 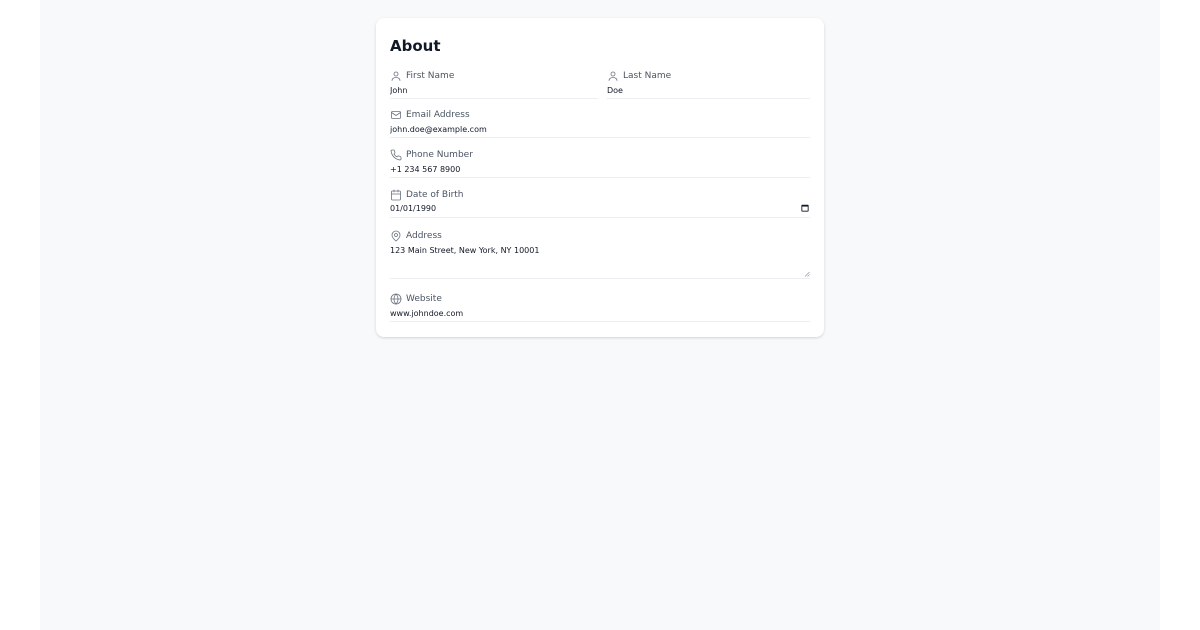 I want to click on website-field: Website, so click(x=600, y=307).